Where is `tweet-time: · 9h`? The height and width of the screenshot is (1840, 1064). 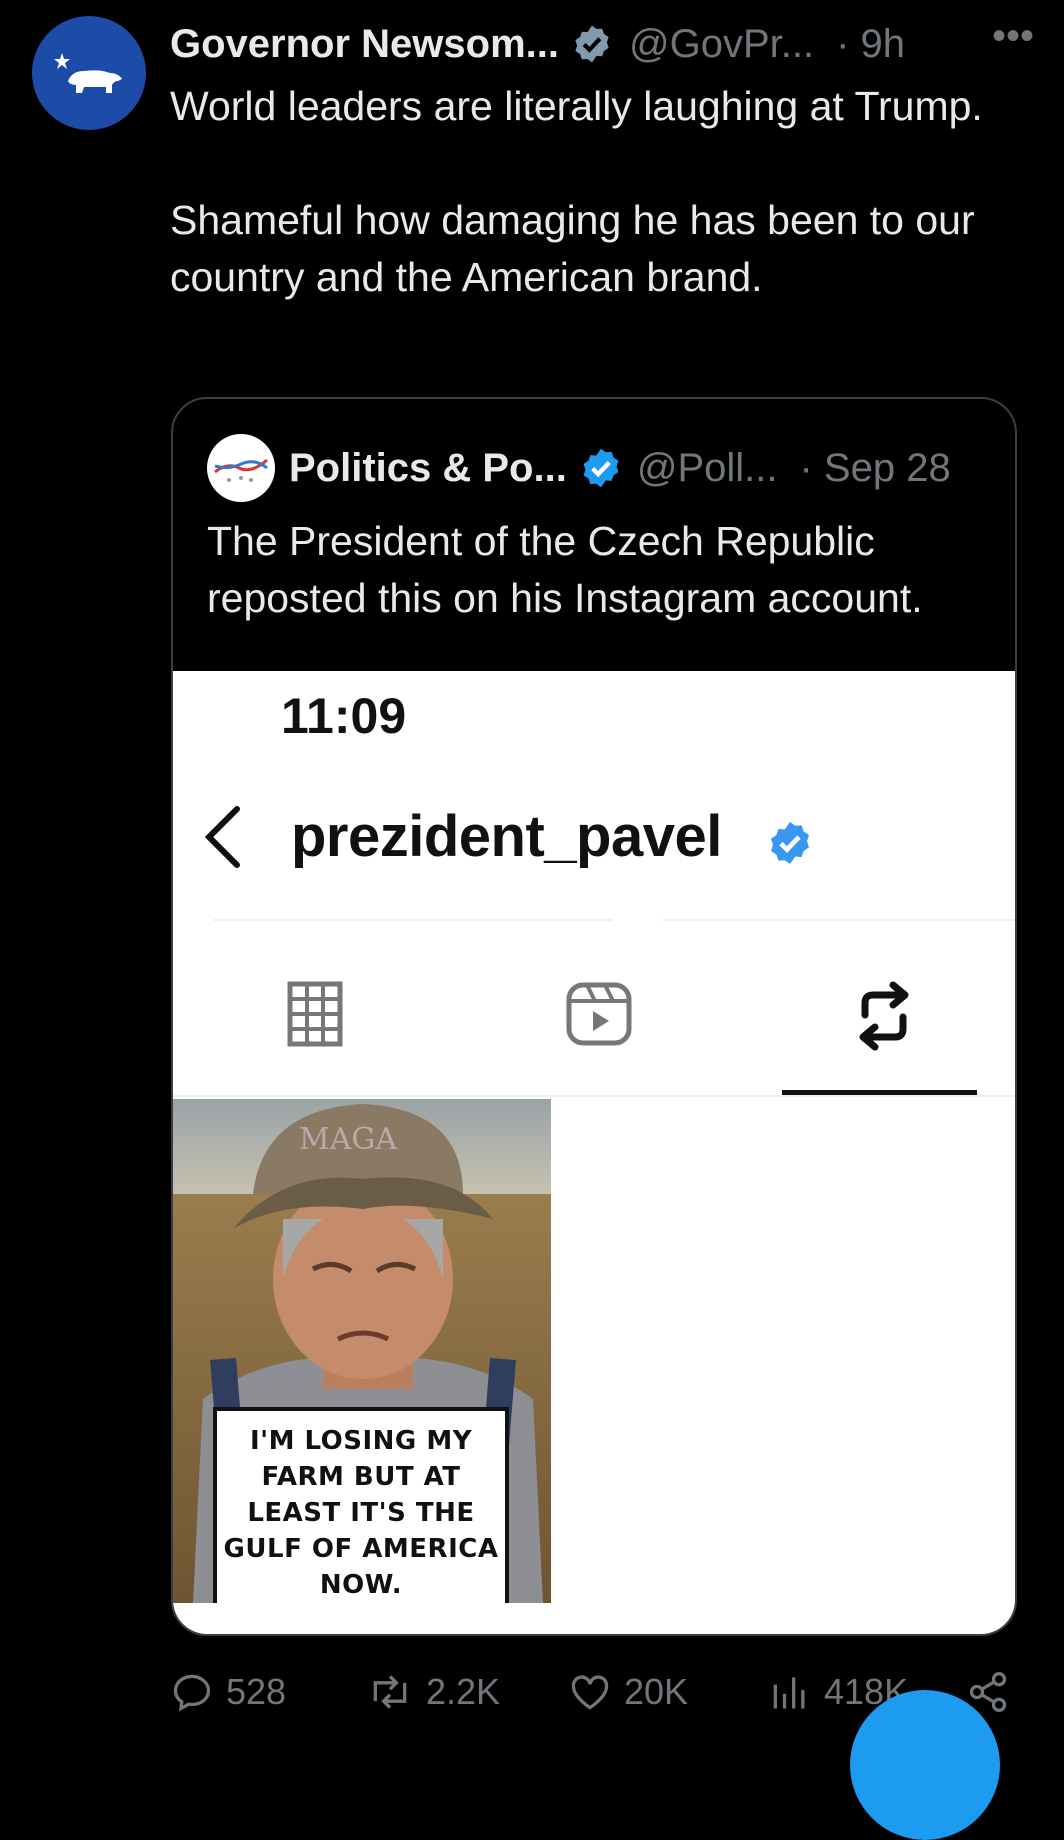 tweet-time: · 9h is located at coordinates (870, 44).